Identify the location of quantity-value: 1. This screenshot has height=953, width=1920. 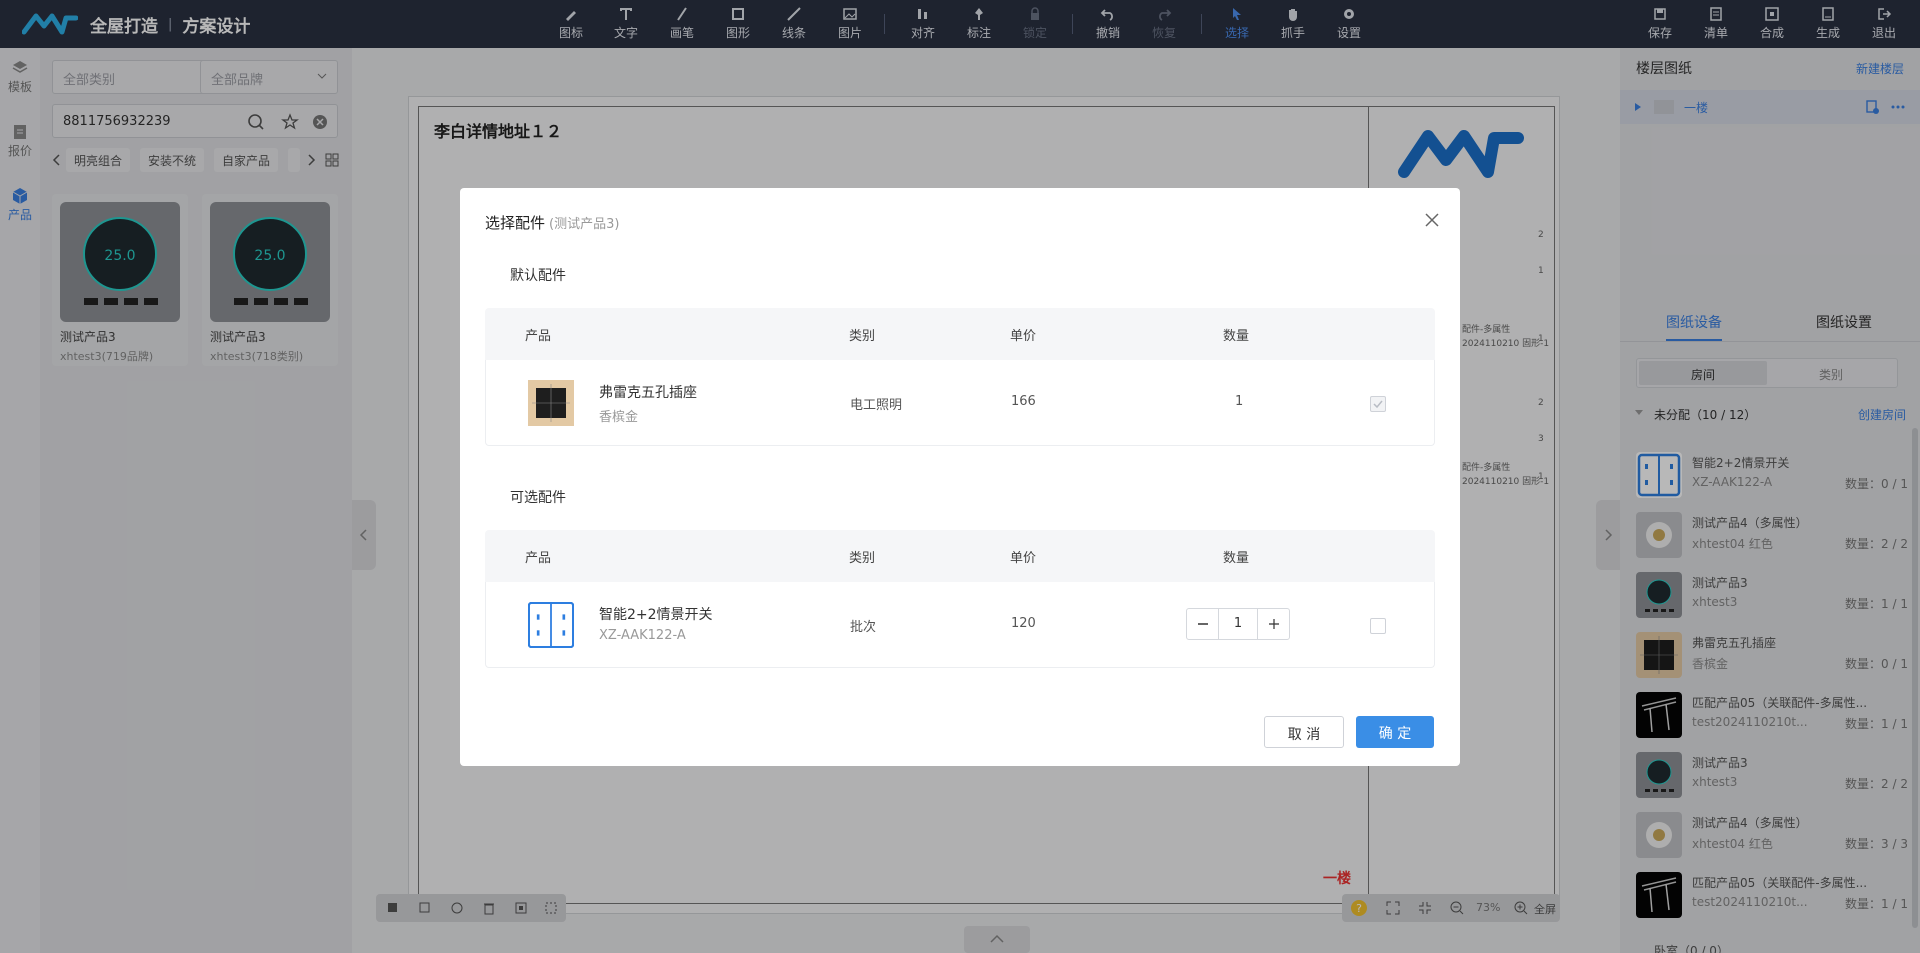
(1238, 623).